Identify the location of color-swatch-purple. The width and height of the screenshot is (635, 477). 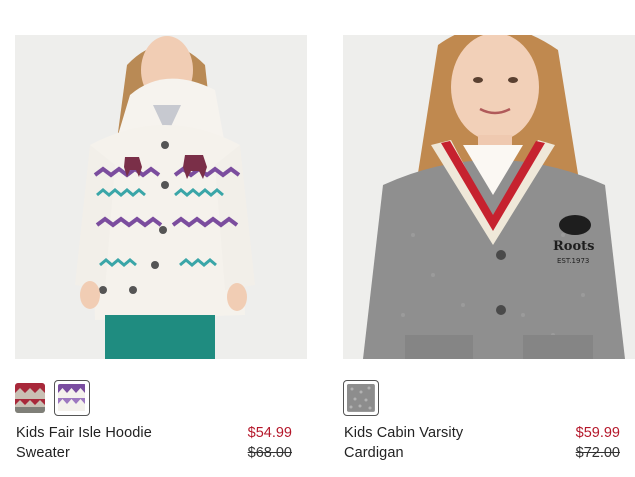
(72, 398).